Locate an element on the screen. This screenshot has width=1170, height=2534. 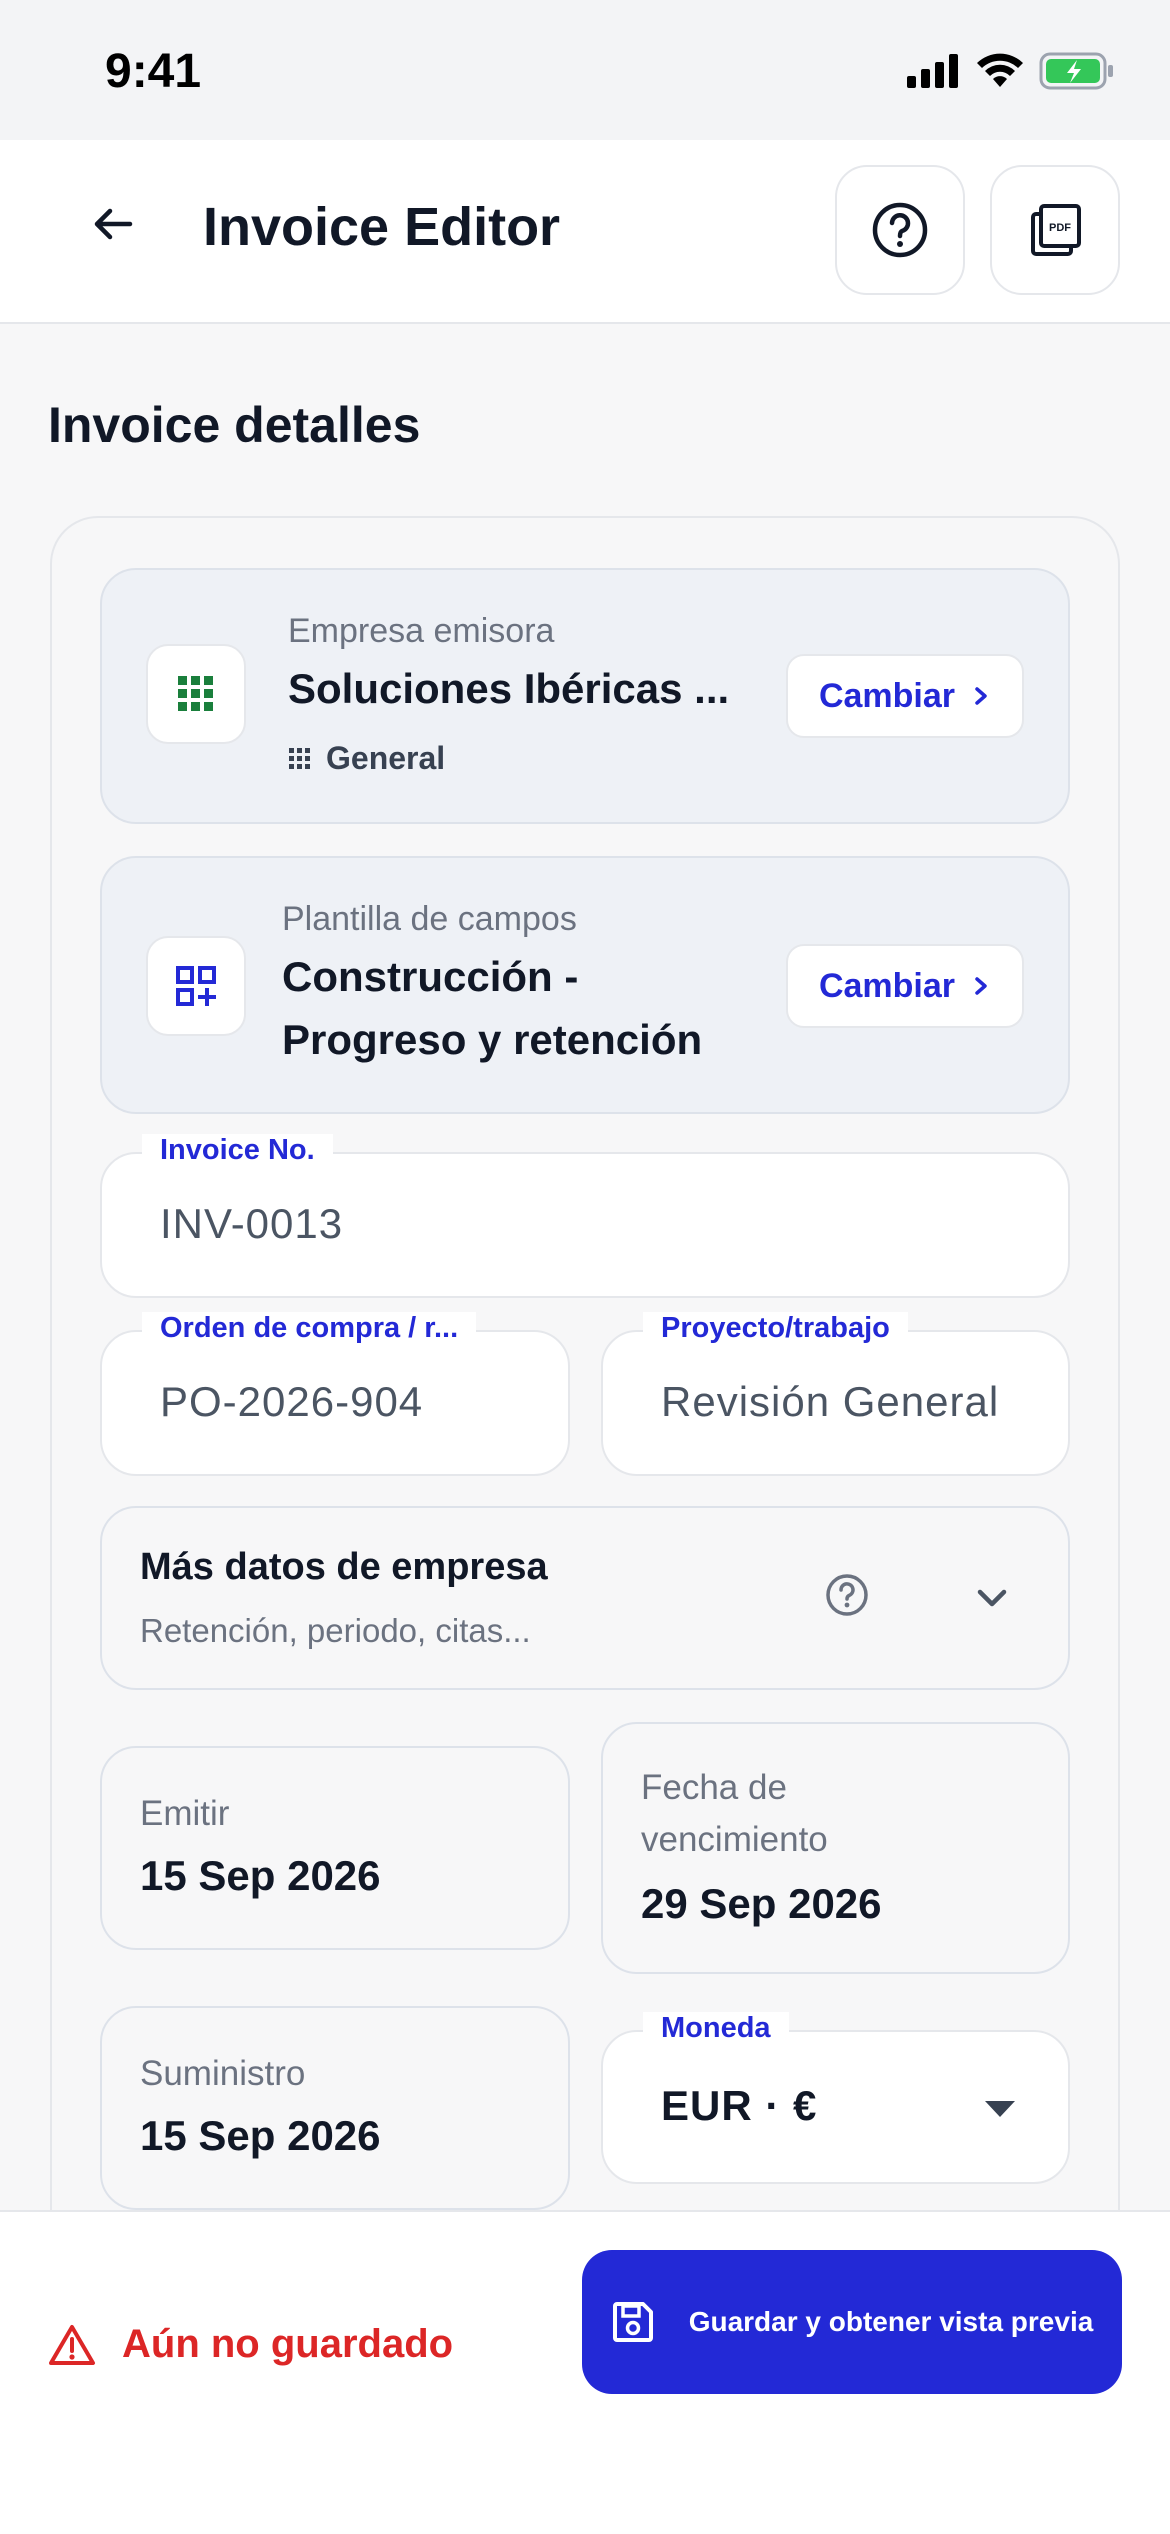
invoice-number-label: Invoice No. is located at coordinates (237, 1150).